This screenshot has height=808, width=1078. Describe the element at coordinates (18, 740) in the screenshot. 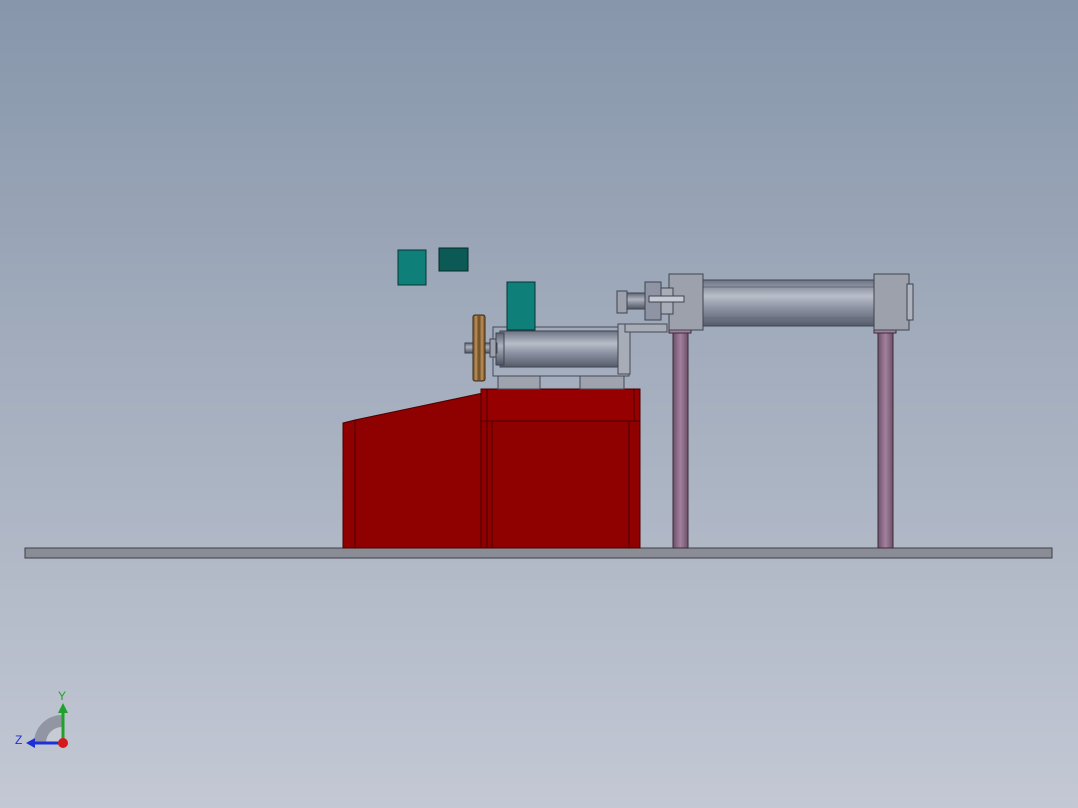

I see `z-axis-label: Z` at that location.